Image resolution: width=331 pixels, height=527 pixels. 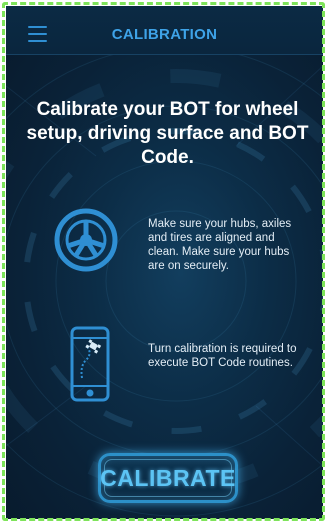 What do you see at coordinates (164, 34) in the screenshot?
I see `page-title: CALIBRATION` at bounding box center [164, 34].